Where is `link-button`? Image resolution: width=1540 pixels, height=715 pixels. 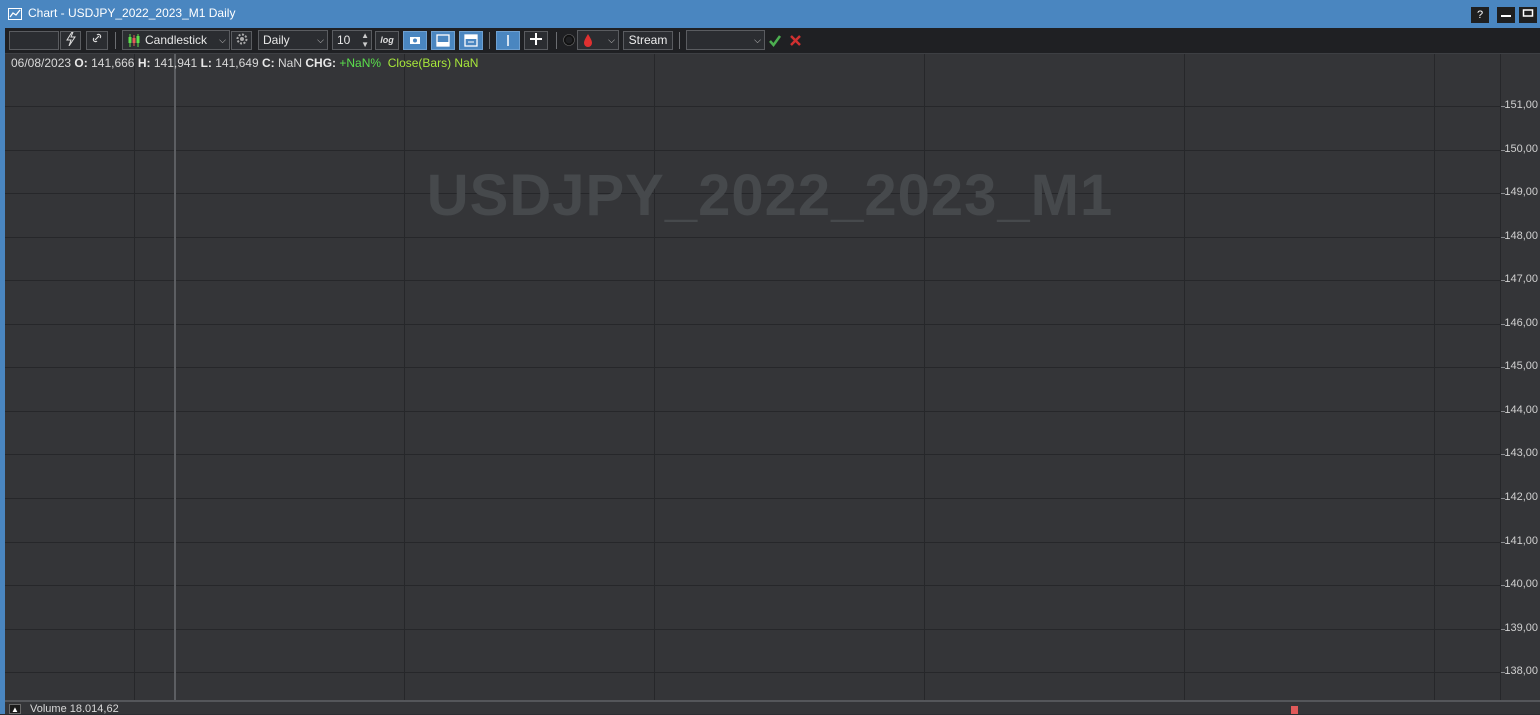 link-button is located at coordinates (97, 40).